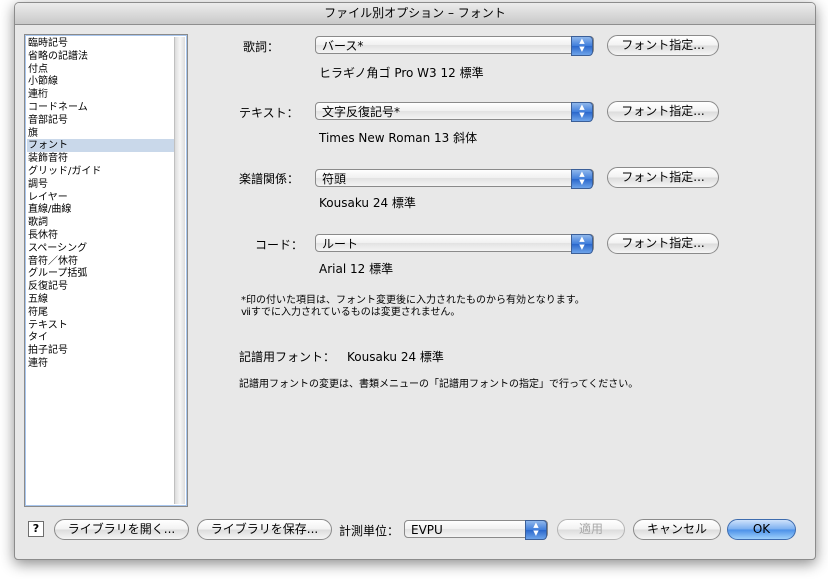  I want to click on apply-button: 適用, so click(591, 529).